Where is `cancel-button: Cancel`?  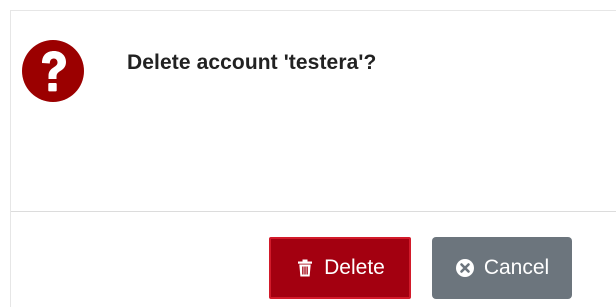
cancel-button: Cancel is located at coordinates (502, 268).